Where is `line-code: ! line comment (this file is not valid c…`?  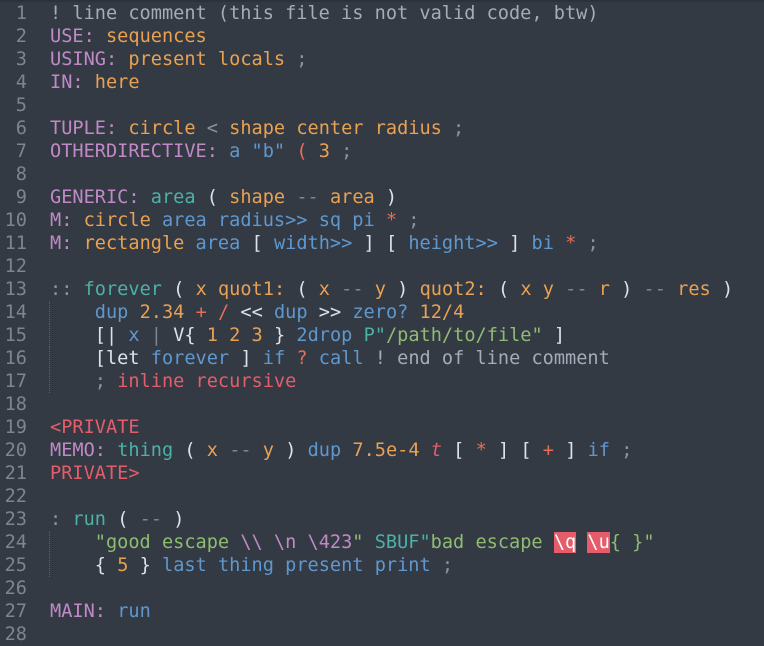 line-code: ! line comment (this file is not valid c… is located at coordinates (324, 13).